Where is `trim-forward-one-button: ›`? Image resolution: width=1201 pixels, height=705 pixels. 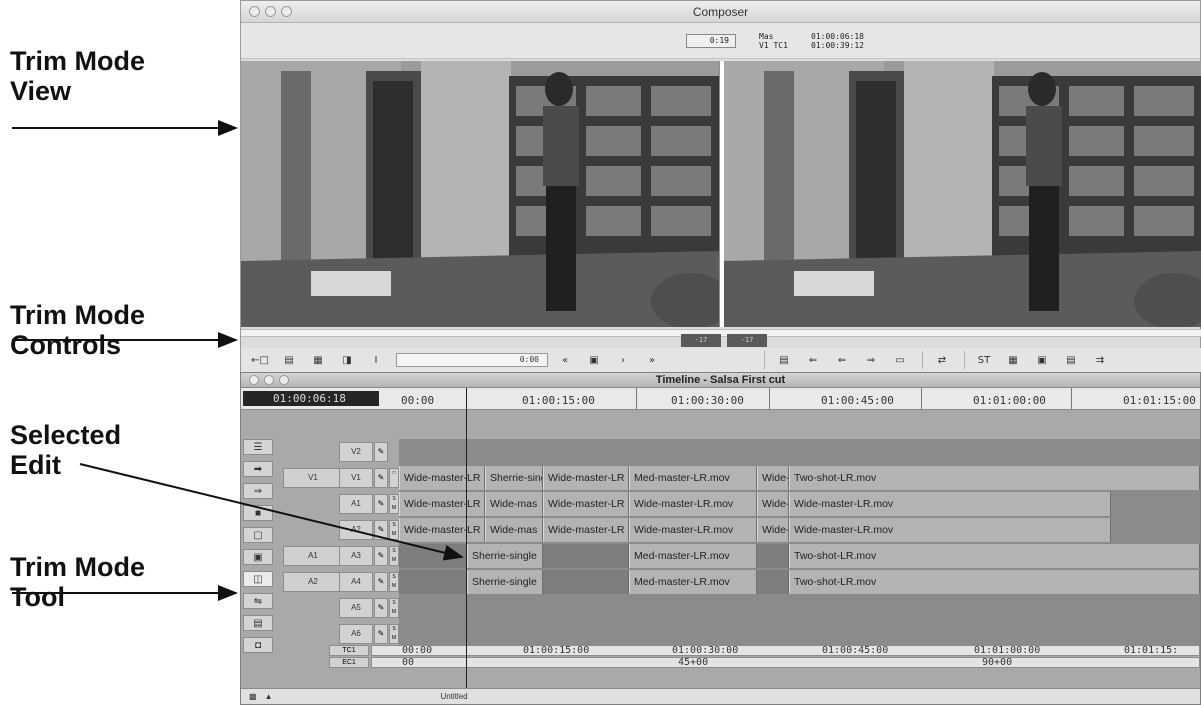
trim-forward-one-button: › is located at coordinates (623, 360).